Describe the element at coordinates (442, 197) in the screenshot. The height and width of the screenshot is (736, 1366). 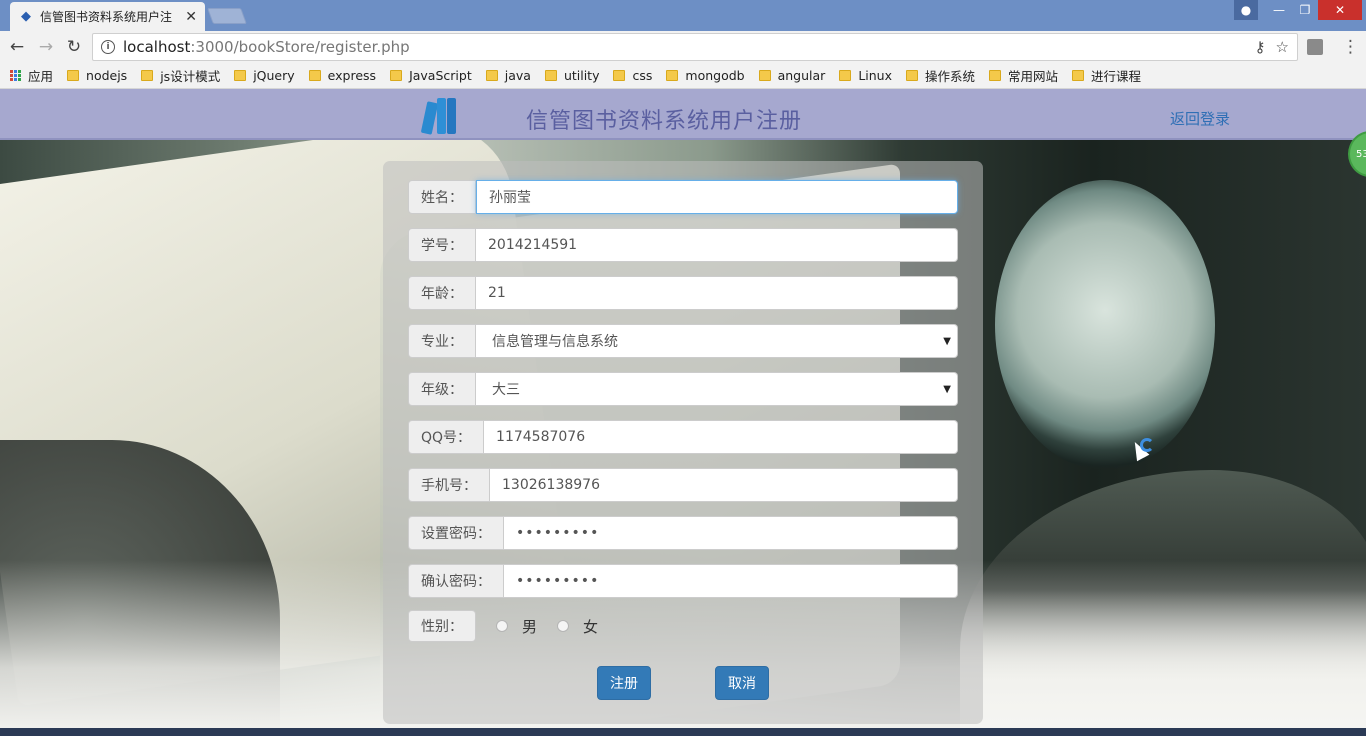
I see `name-label: 姓名：` at that location.